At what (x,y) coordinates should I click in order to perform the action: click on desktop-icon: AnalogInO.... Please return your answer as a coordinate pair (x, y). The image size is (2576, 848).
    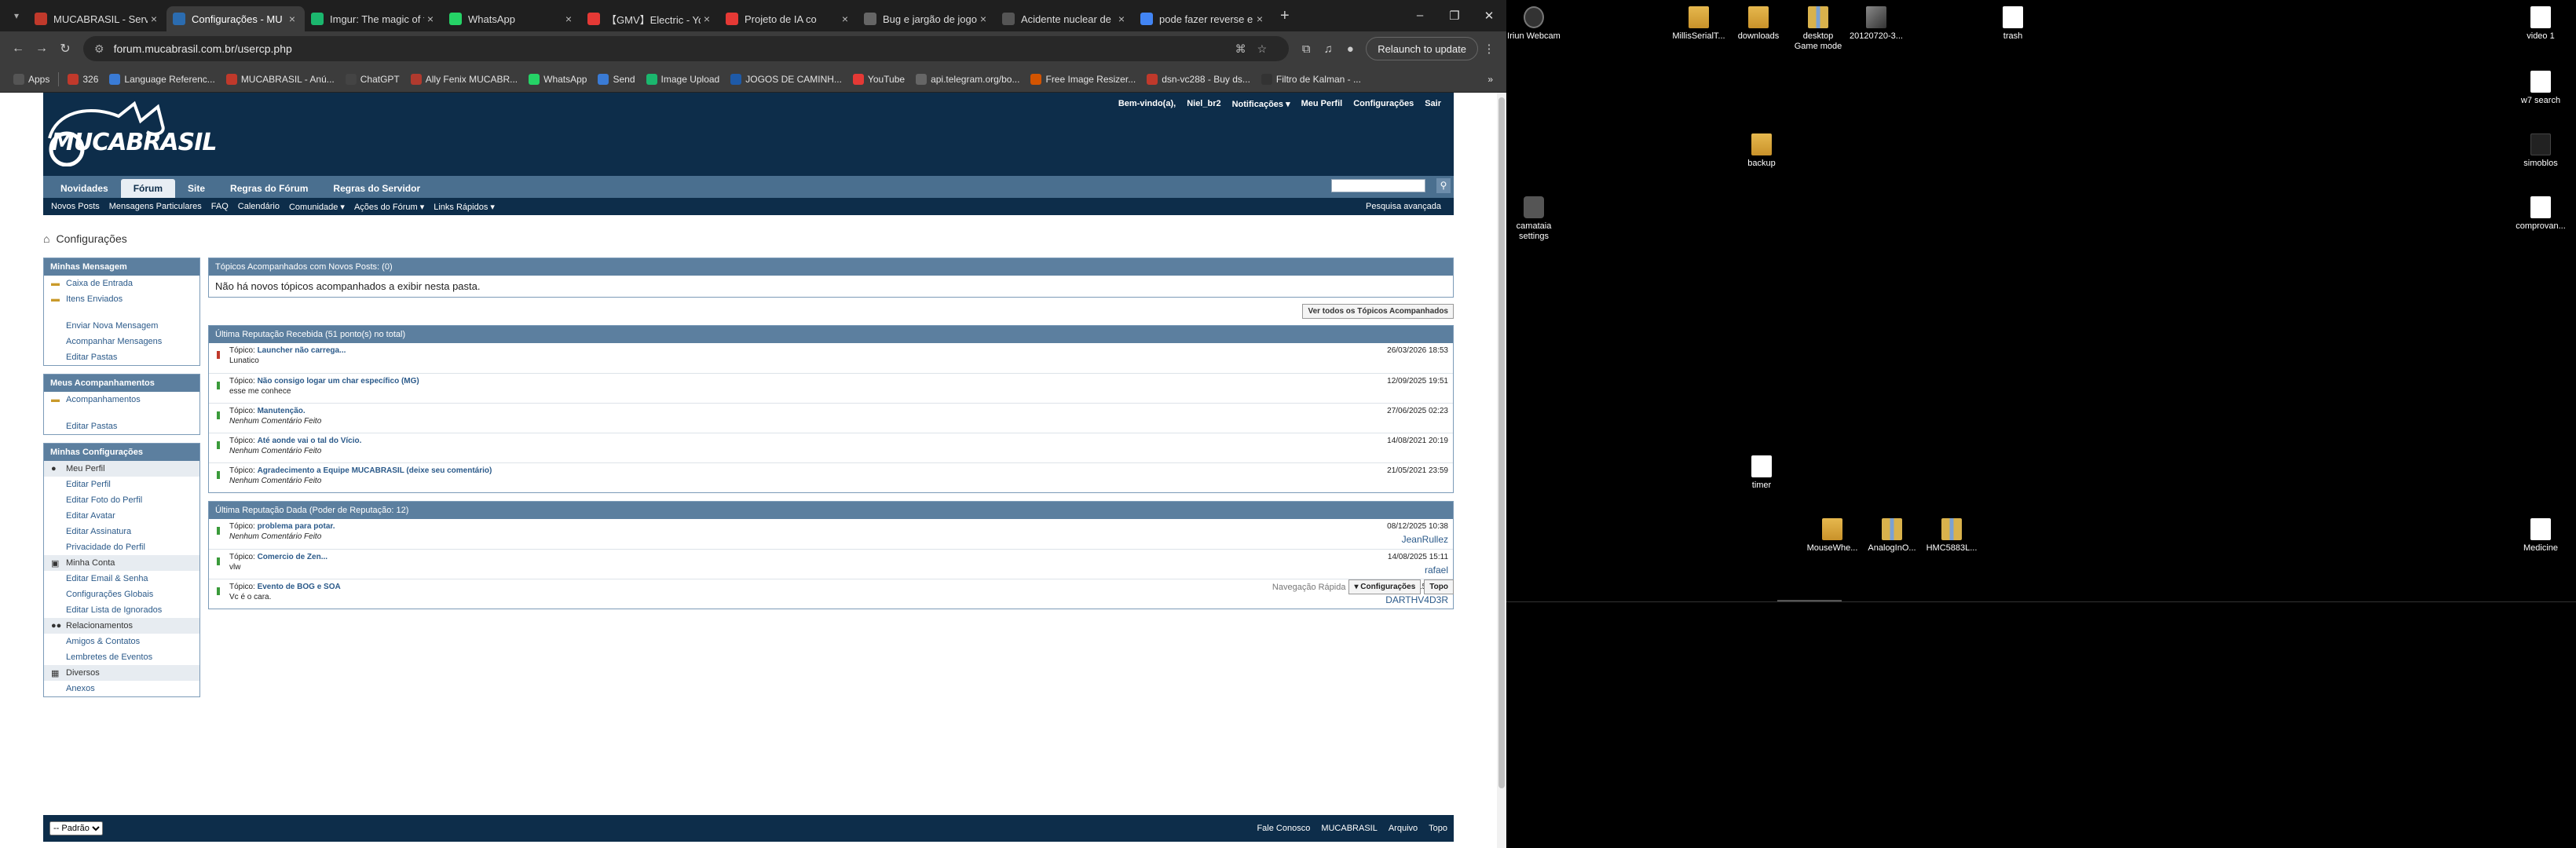
    Looking at the image, I should click on (1892, 536).